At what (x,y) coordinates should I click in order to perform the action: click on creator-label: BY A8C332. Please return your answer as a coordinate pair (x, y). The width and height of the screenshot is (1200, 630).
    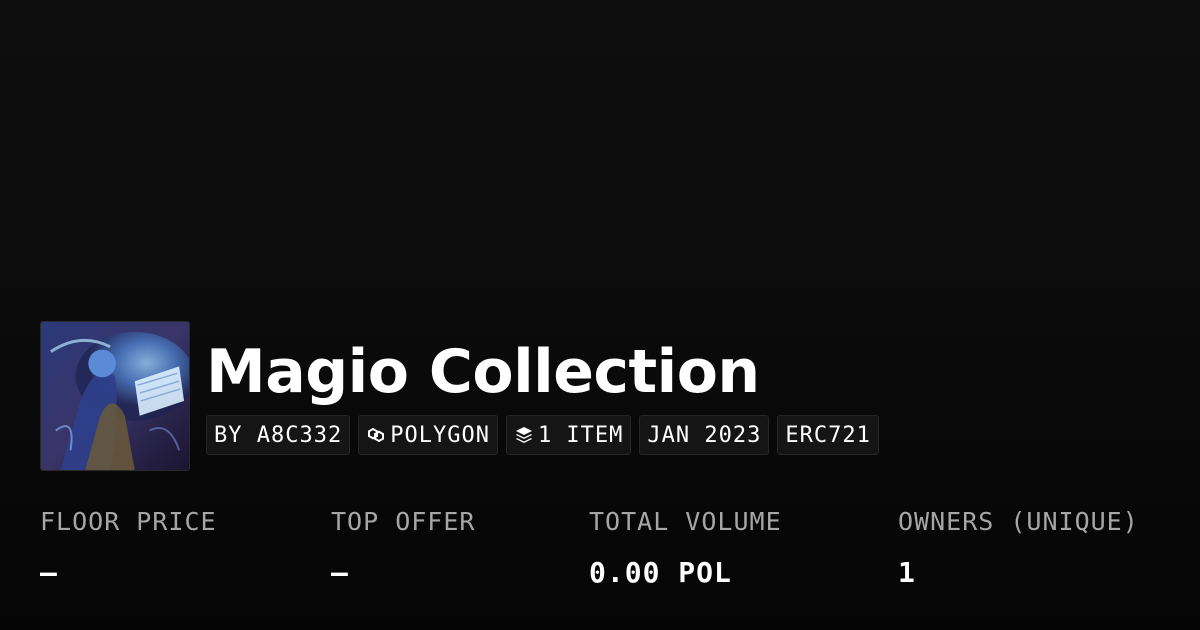
    Looking at the image, I should click on (278, 435).